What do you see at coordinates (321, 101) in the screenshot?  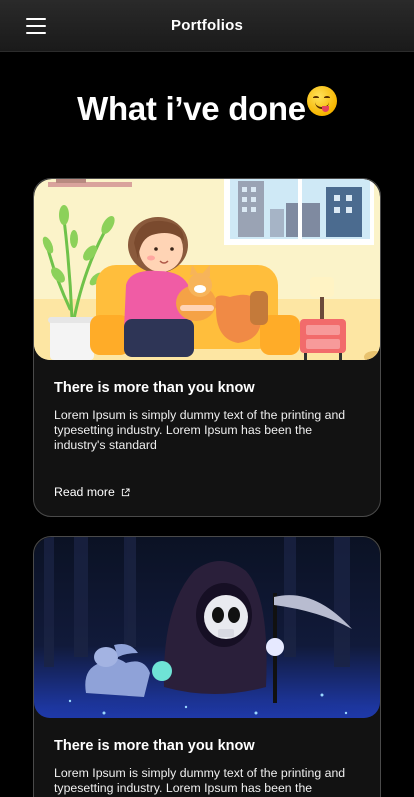 I see `face-savoring-food-emoji` at bounding box center [321, 101].